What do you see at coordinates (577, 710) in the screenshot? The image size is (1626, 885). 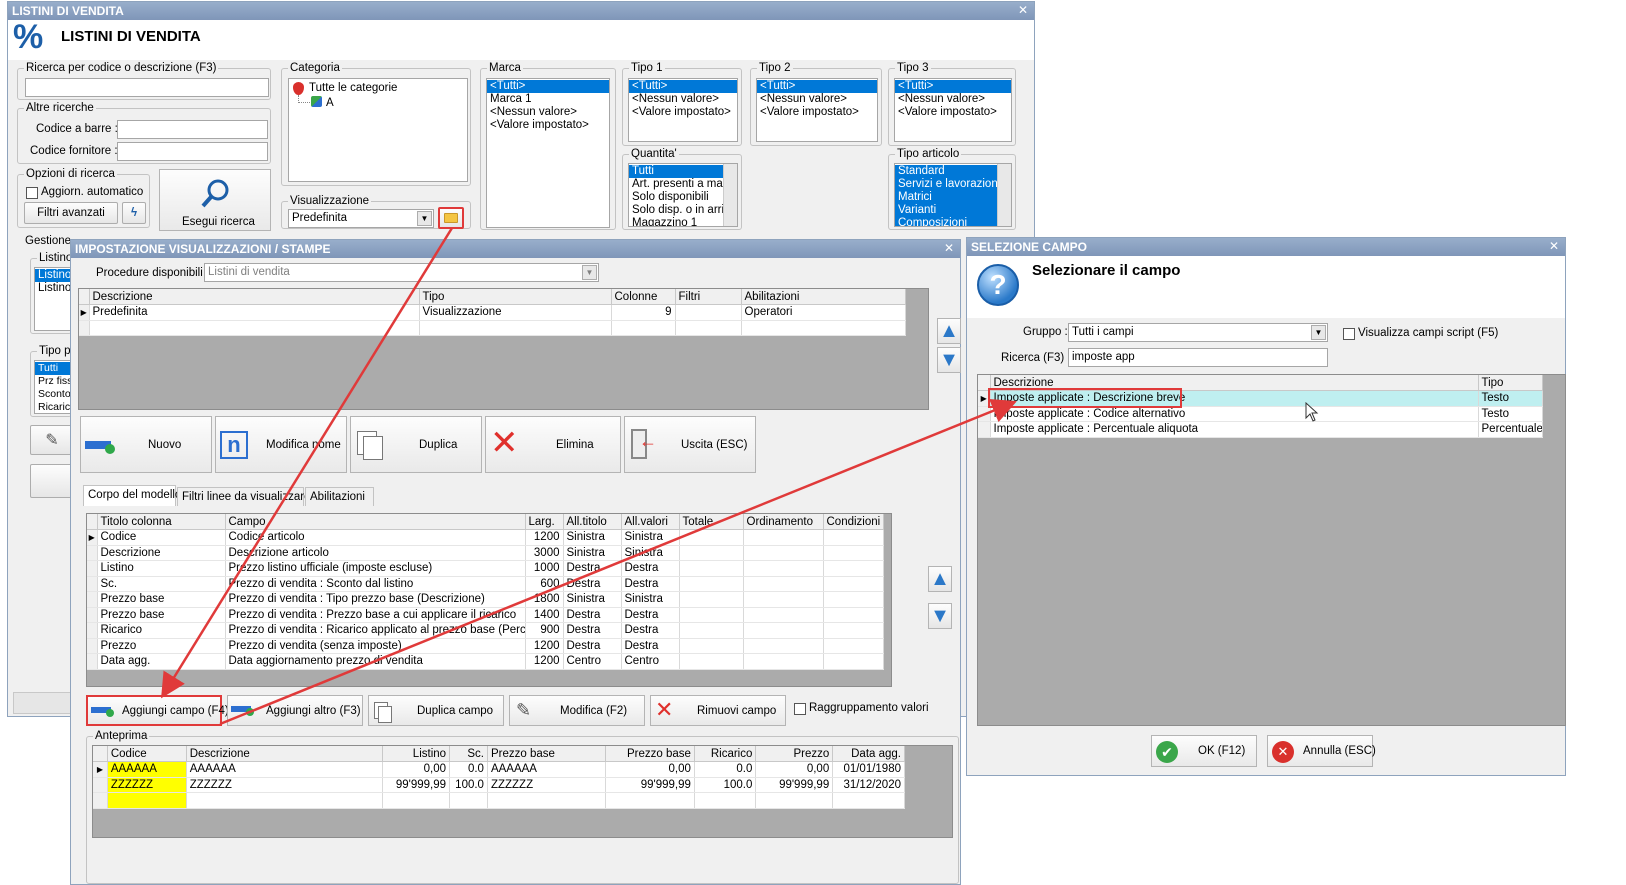 I see `modifica-button: ✎ Modifica (F2)` at bounding box center [577, 710].